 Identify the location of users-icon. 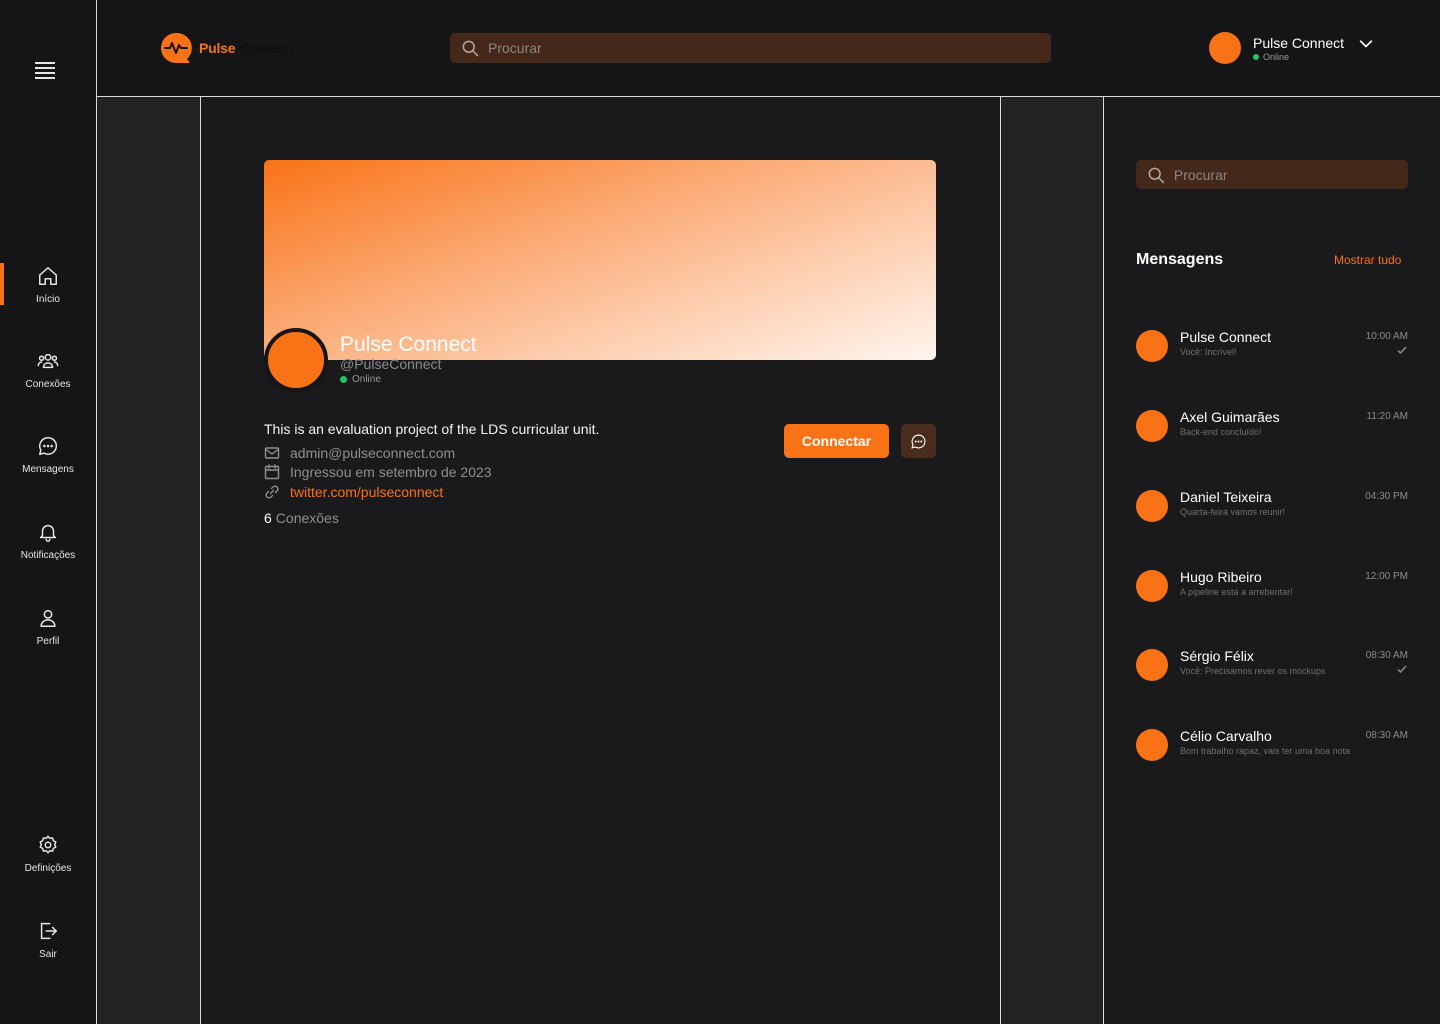
(48, 361).